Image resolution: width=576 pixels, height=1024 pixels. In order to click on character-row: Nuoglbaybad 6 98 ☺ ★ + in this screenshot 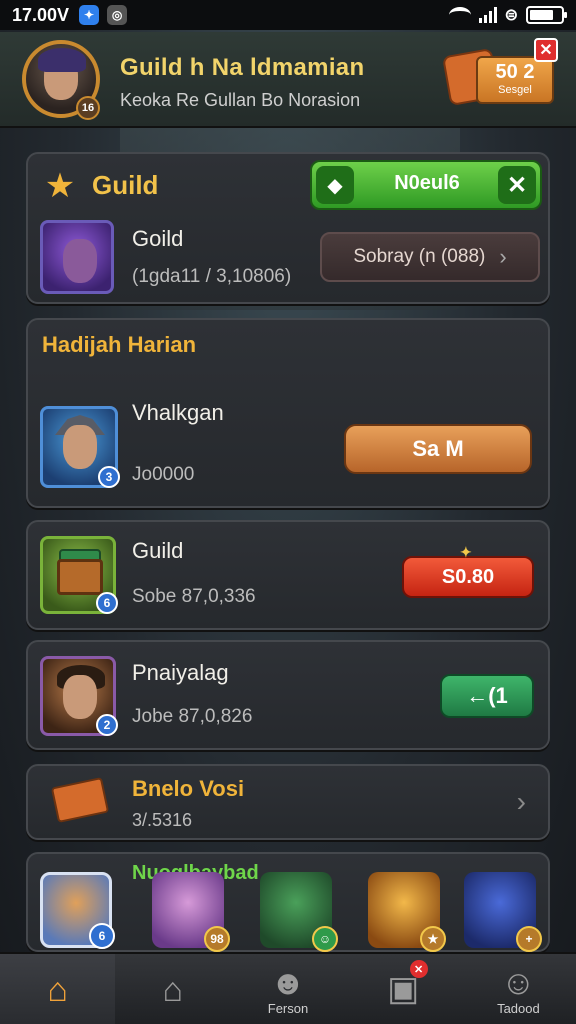, I will do `click(288, 902)`.